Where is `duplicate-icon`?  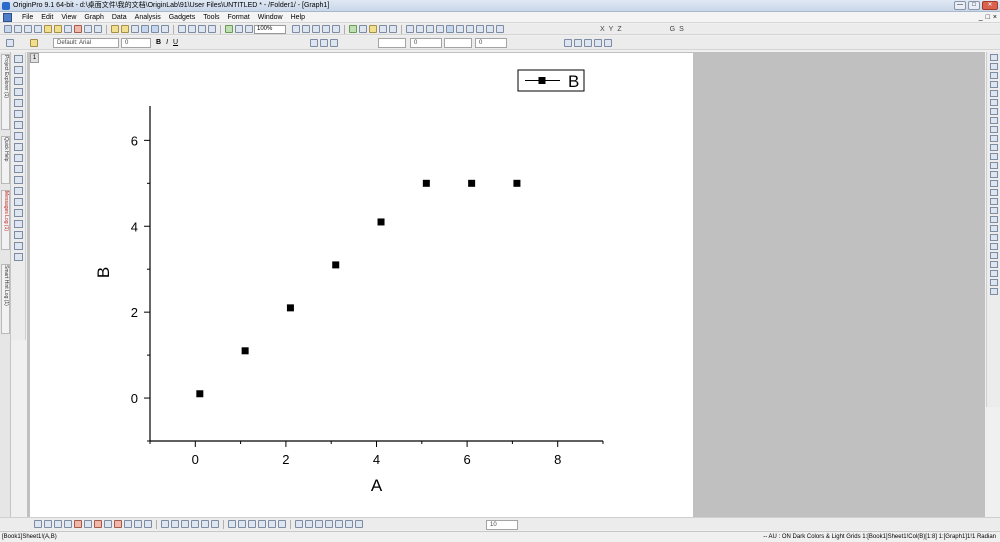
duplicate-icon is located at coordinates (239, 29).